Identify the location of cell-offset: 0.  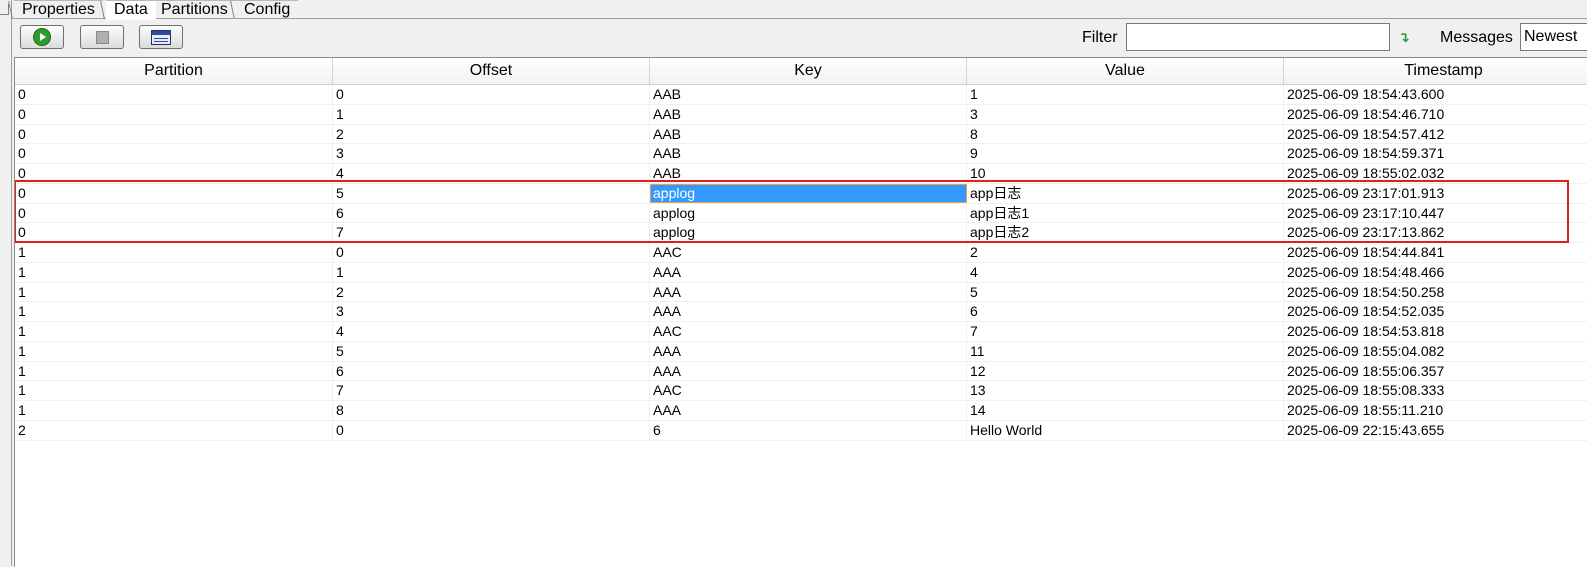
(491, 94).